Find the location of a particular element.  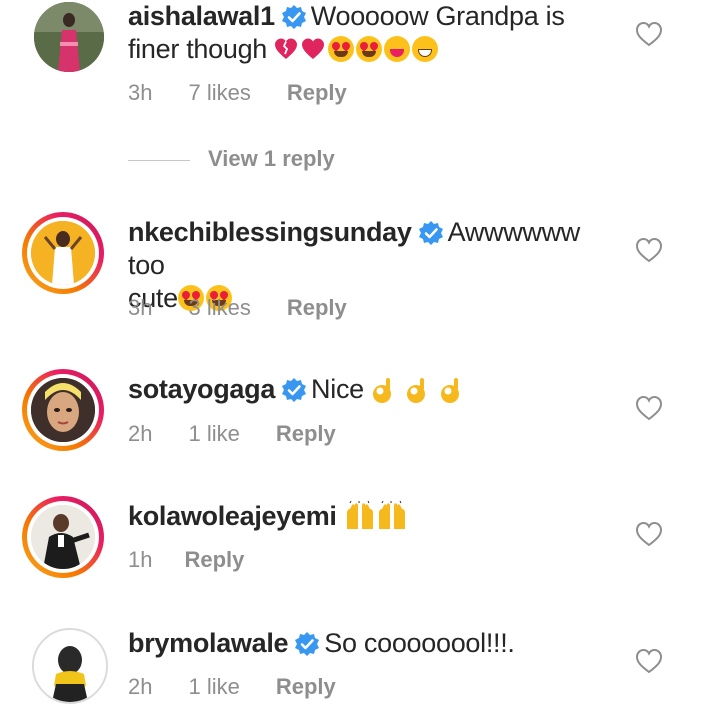

comment-likes: 7 likes is located at coordinates (219, 92).